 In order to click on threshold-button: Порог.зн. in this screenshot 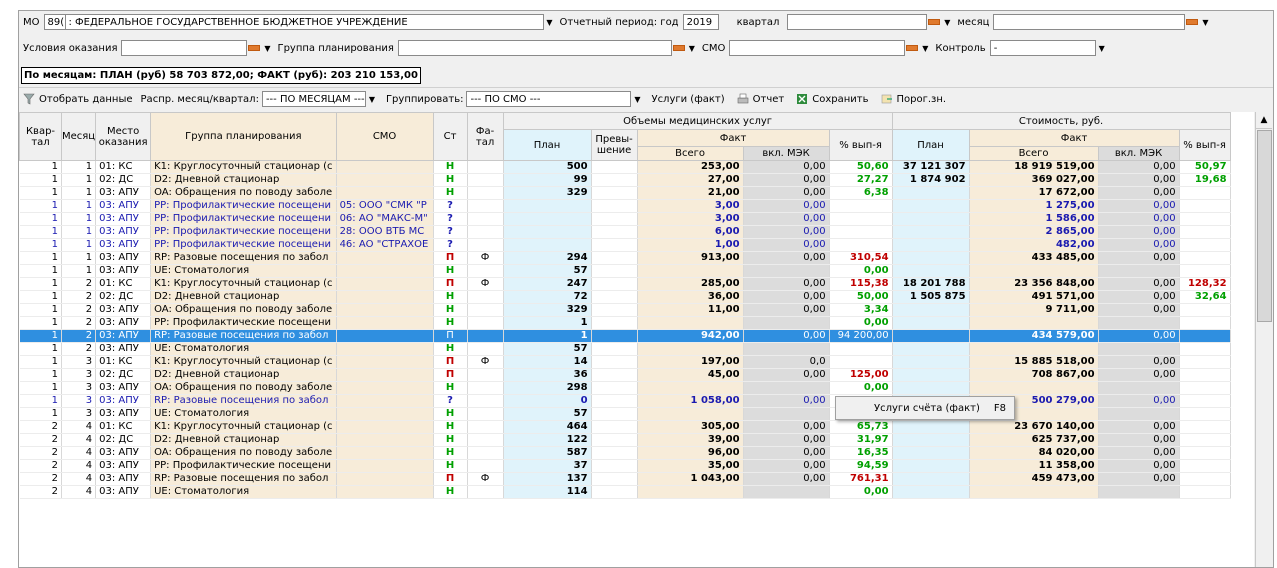, I will do `click(911, 99)`.